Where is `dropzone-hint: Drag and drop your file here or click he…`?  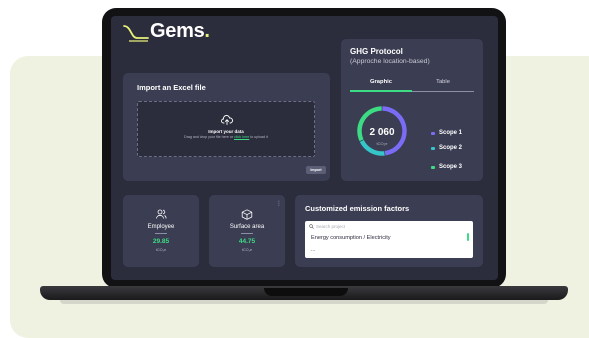
dropzone-hint: Drag and drop your file here or click he… is located at coordinates (226, 137).